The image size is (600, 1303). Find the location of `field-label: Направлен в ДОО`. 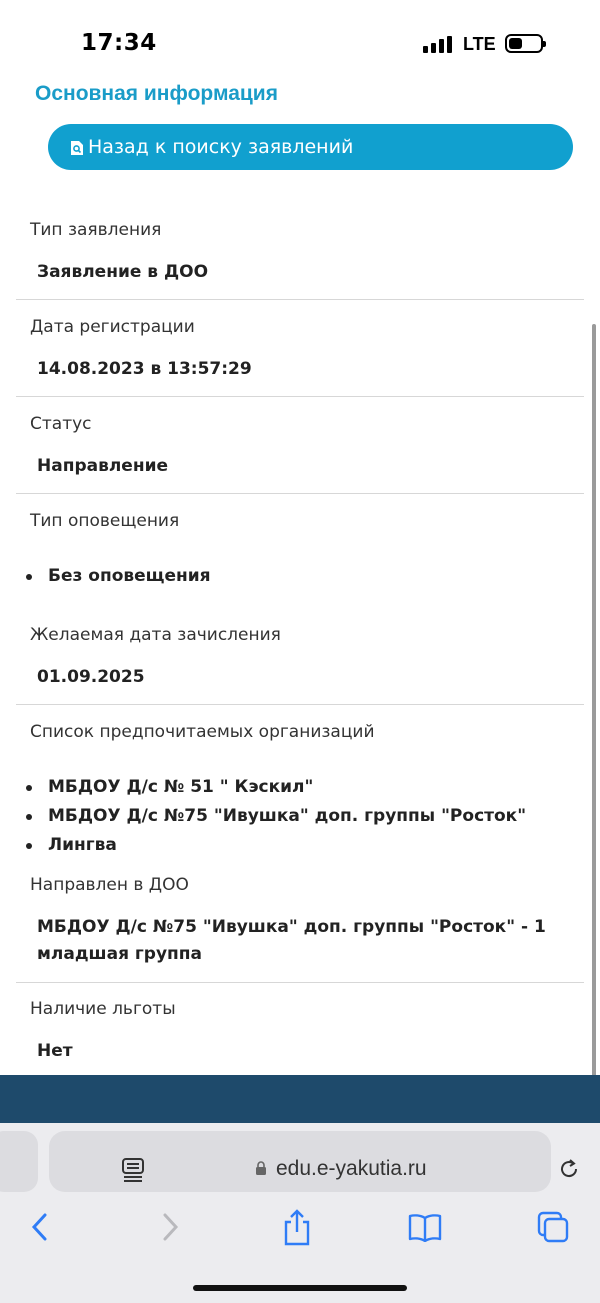

field-label: Направлен в ДОО is located at coordinates (109, 885).